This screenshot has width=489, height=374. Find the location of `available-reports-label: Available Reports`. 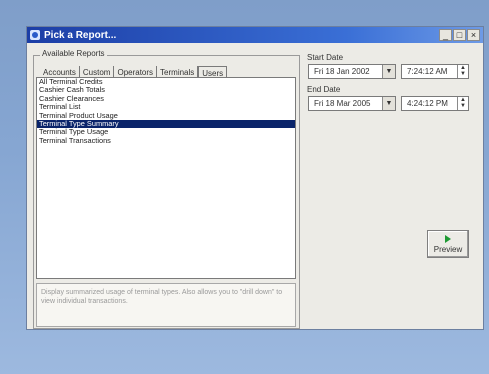

available-reports-label: Available Reports is located at coordinates (73, 53).